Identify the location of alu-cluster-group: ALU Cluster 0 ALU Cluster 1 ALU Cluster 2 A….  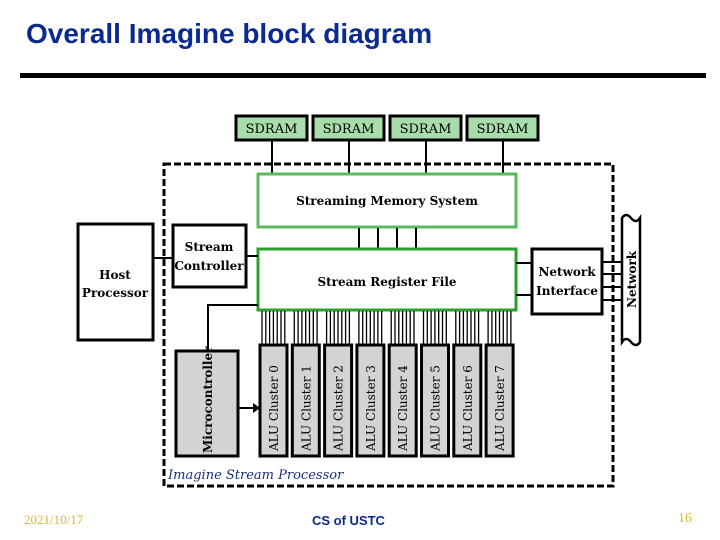
(386, 384).